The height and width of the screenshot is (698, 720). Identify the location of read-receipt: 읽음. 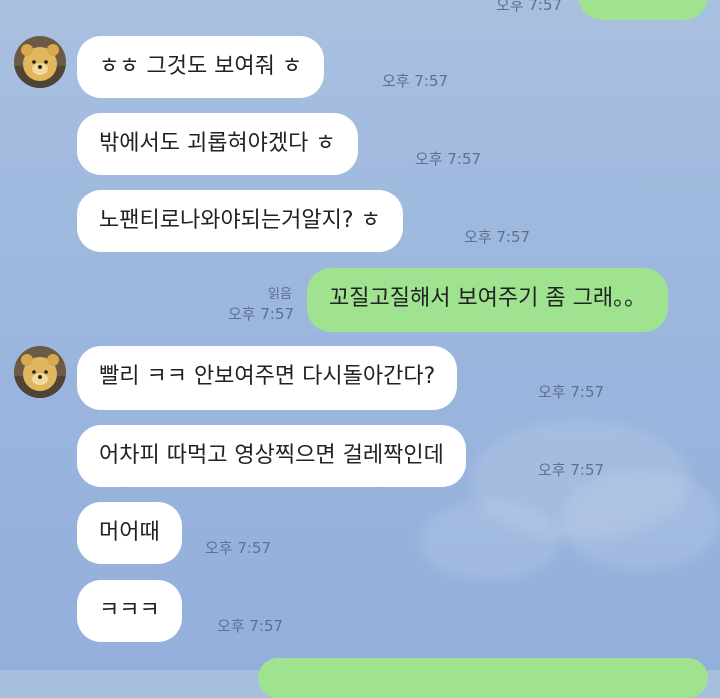
(280, 294).